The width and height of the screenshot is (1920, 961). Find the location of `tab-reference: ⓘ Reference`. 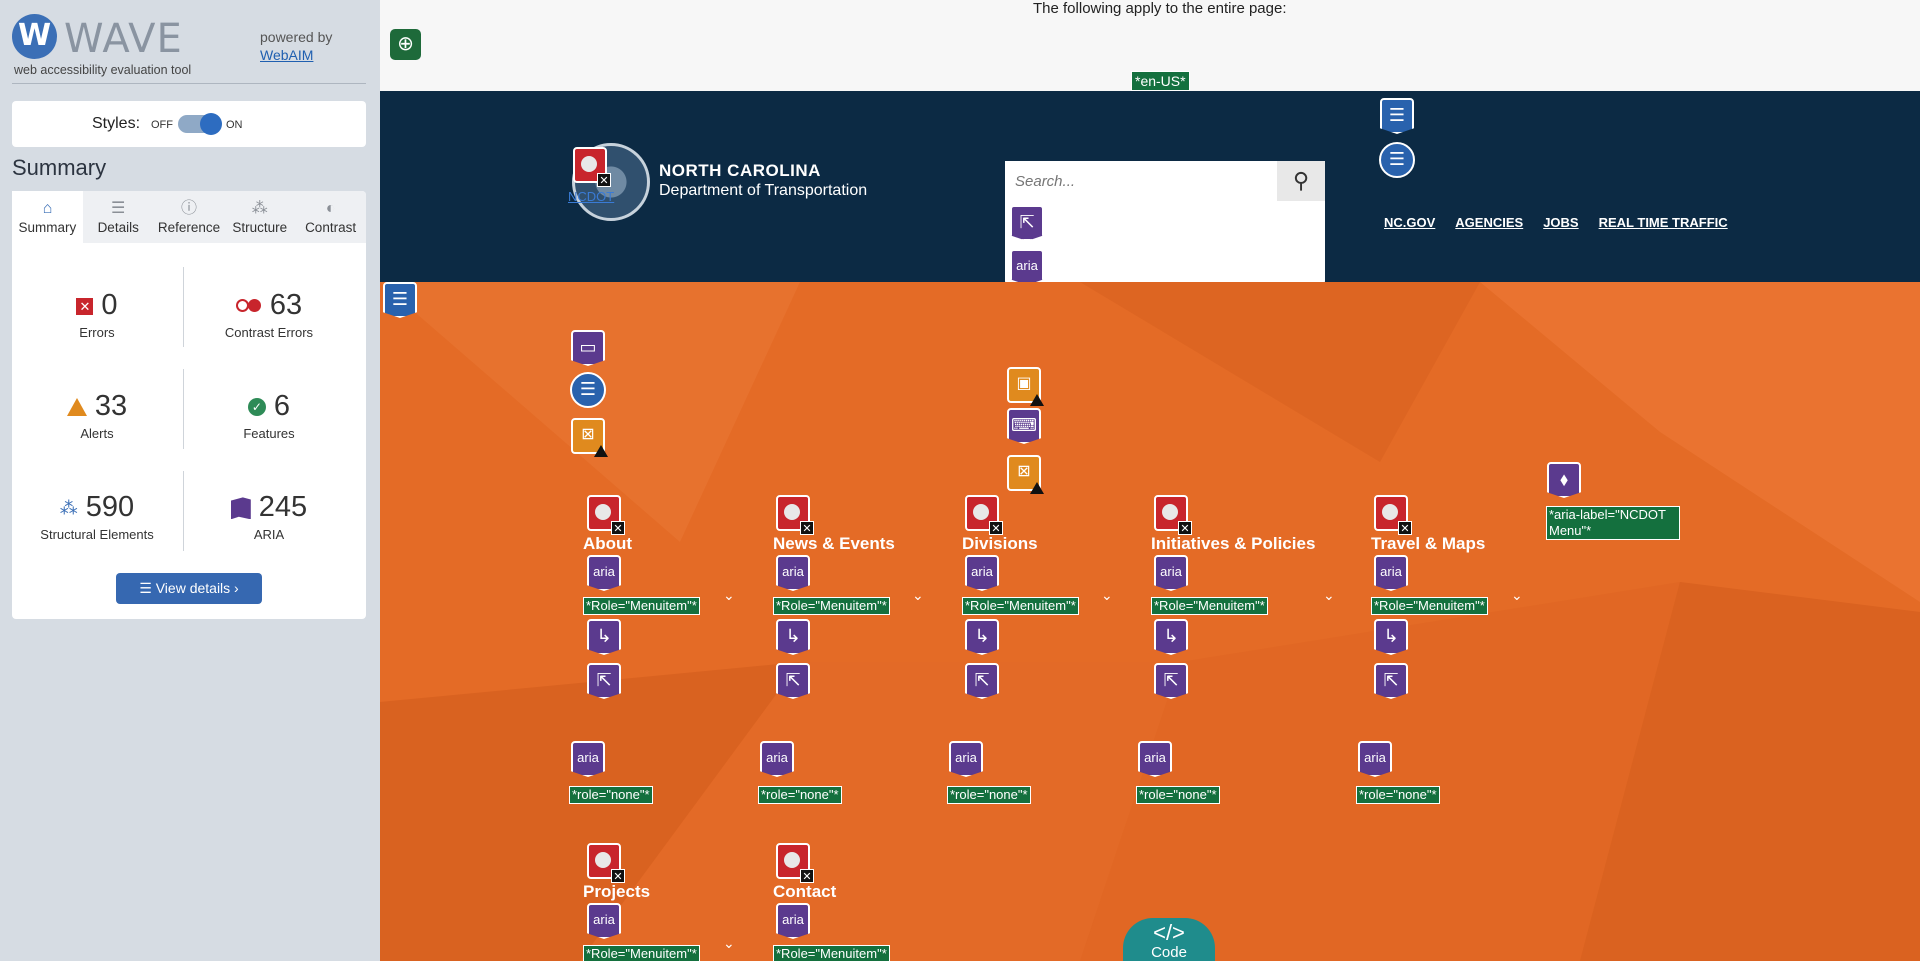

tab-reference: ⓘ Reference is located at coordinates (189, 217).